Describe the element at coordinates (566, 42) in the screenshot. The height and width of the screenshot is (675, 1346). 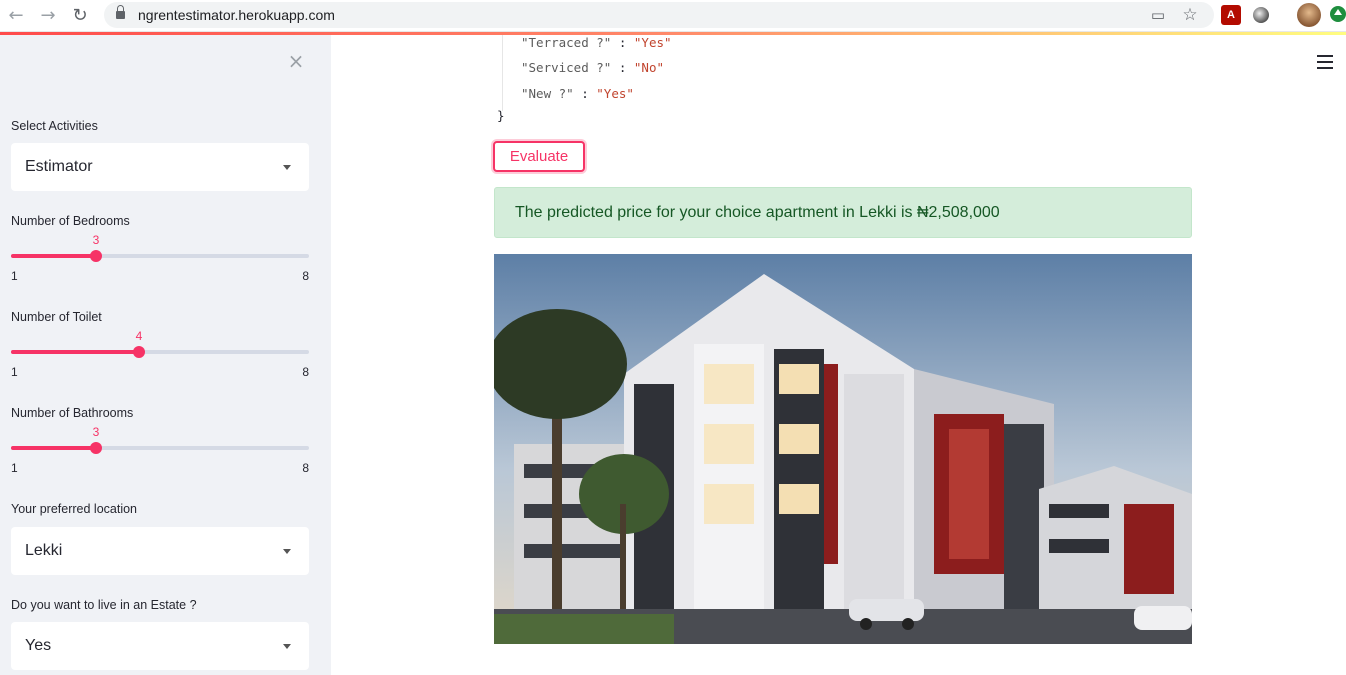
I see `json-key: "Terraced ?"` at that location.